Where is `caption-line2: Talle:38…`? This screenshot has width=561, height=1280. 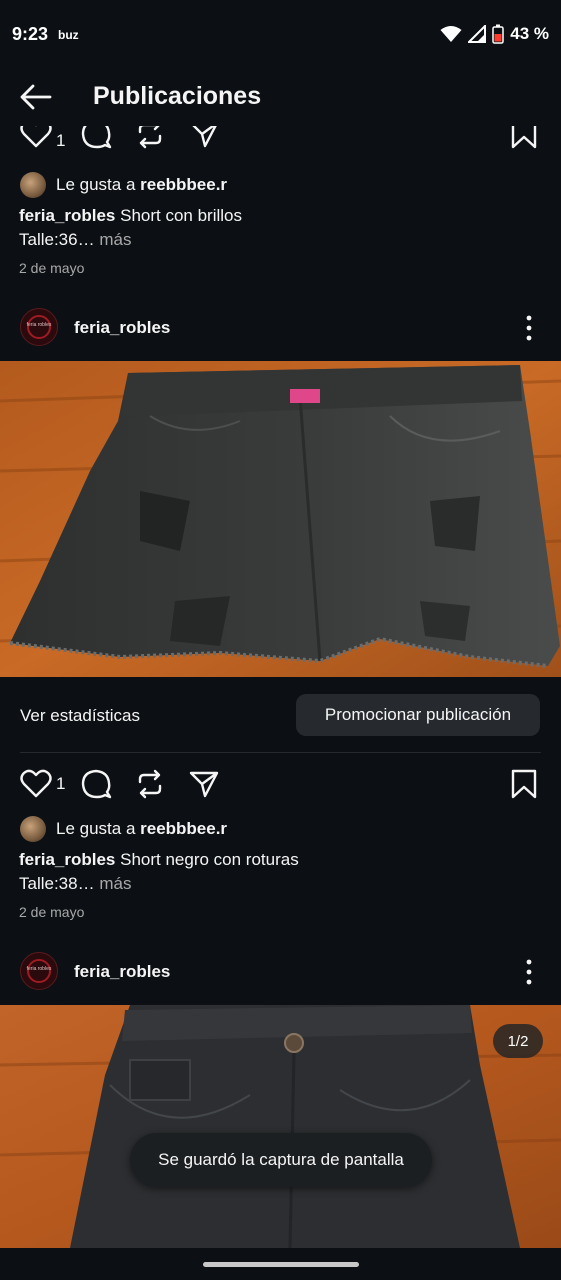 caption-line2: Talle:38… is located at coordinates (57, 883).